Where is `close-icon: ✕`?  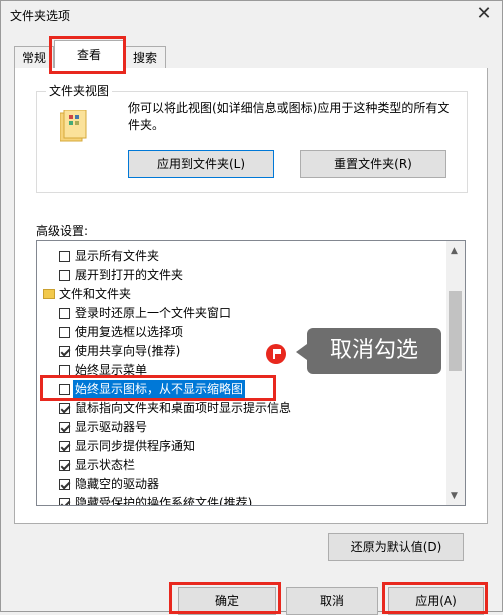 close-icon: ✕ is located at coordinates (484, 14).